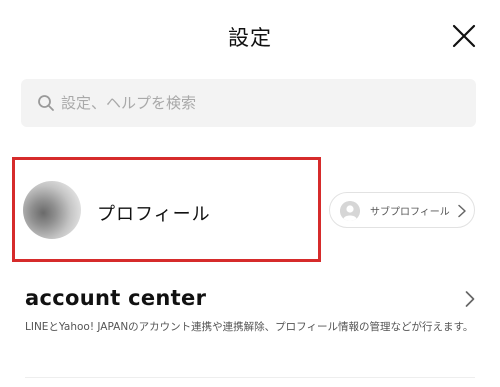 This screenshot has width=500, height=387. Describe the element at coordinates (46, 103) in the screenshot. I see `search-icon` at that location.